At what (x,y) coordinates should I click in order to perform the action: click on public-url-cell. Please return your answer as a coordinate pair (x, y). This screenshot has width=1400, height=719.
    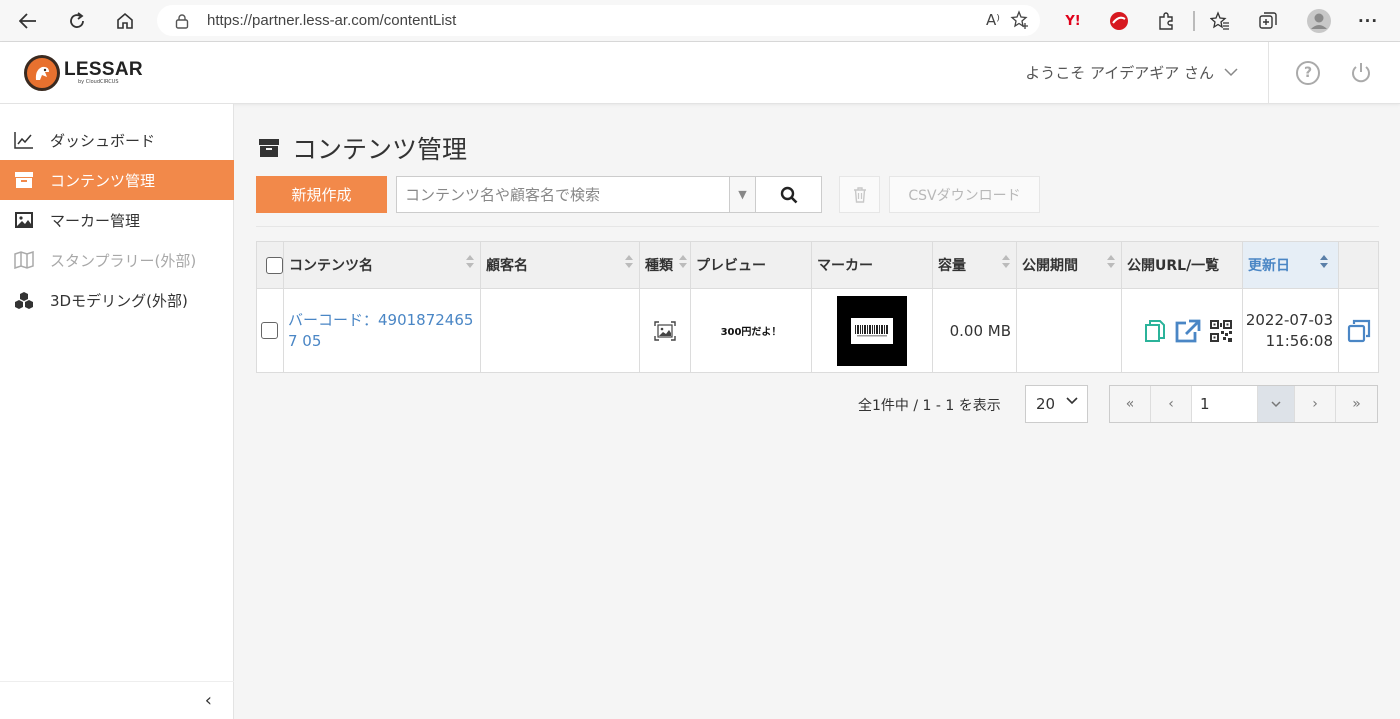
    Looking at the image, I should click on (1182, 330).